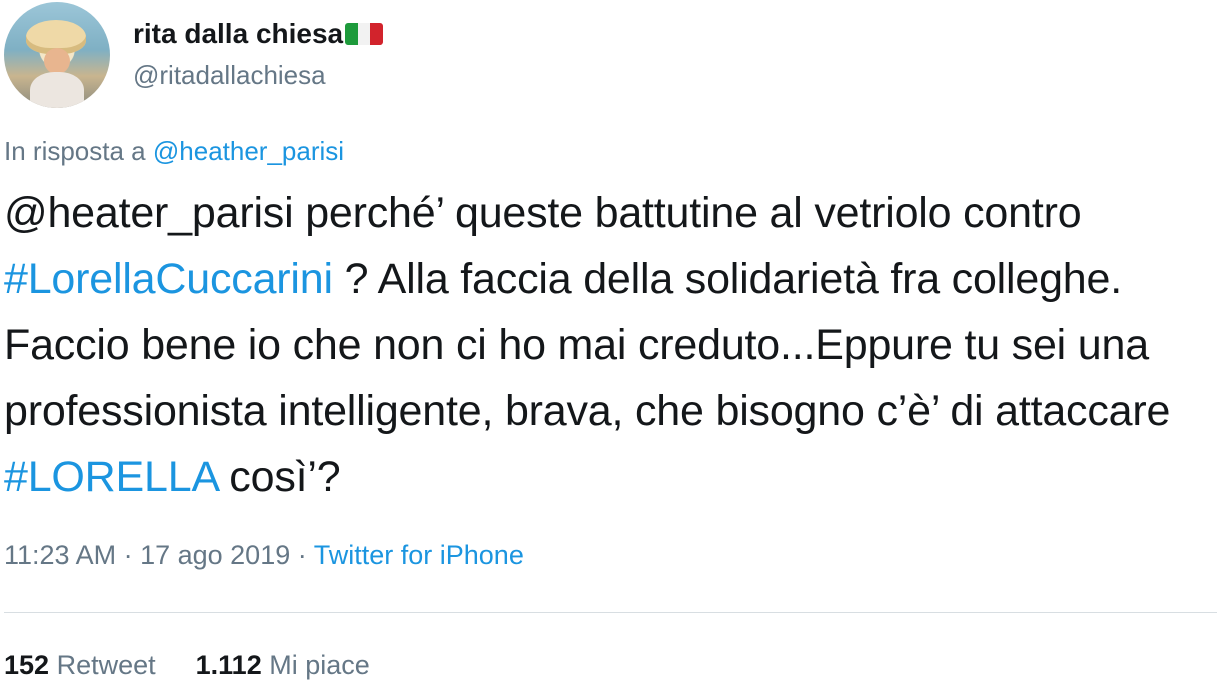 The width and height of the screenshot is (1217, 694). Describe the element at coordinates (228, 665) in the screenshot. I see `likes-count: 1.112` at that location.